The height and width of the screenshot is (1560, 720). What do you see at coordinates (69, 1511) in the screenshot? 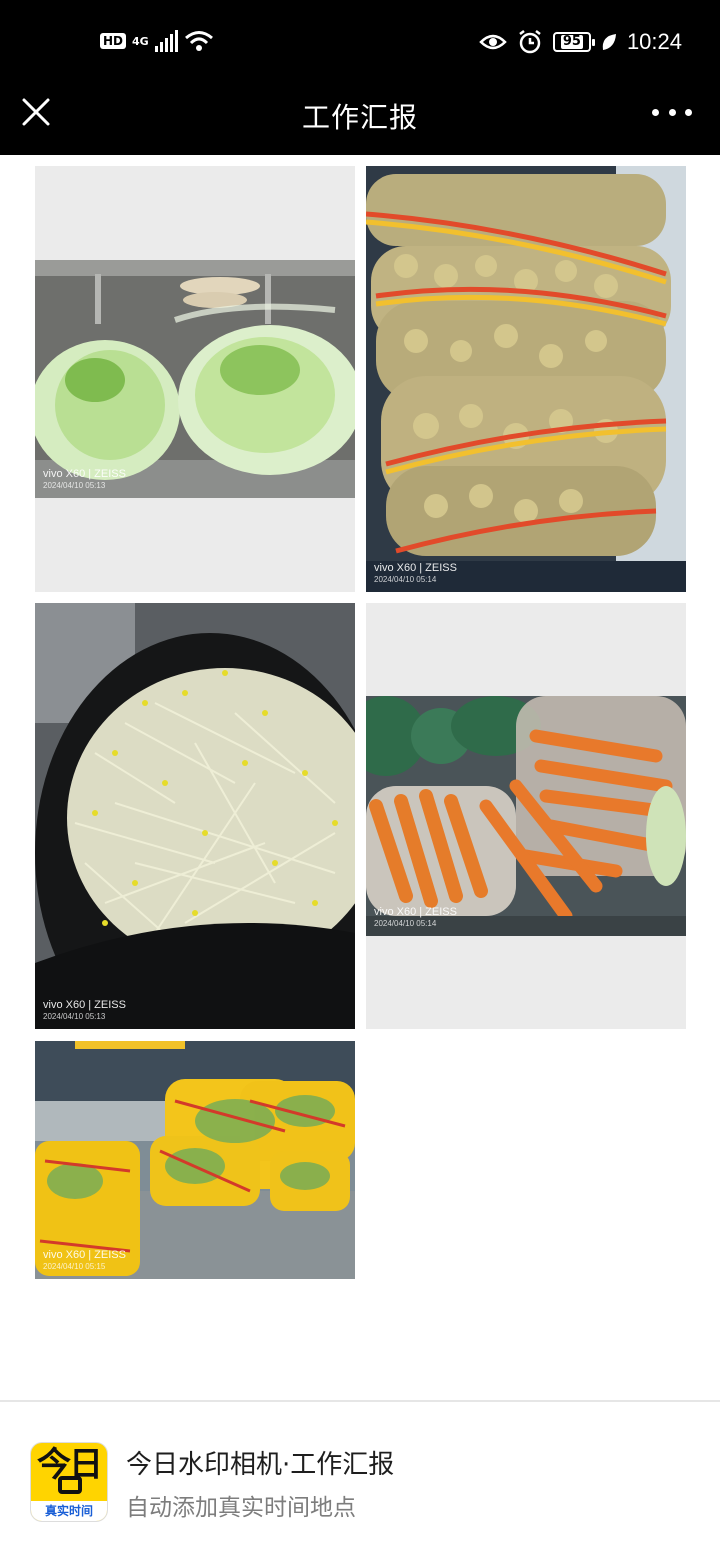
I see `app-icon-caption: 真实时间` at bounding box center [69, 1511].